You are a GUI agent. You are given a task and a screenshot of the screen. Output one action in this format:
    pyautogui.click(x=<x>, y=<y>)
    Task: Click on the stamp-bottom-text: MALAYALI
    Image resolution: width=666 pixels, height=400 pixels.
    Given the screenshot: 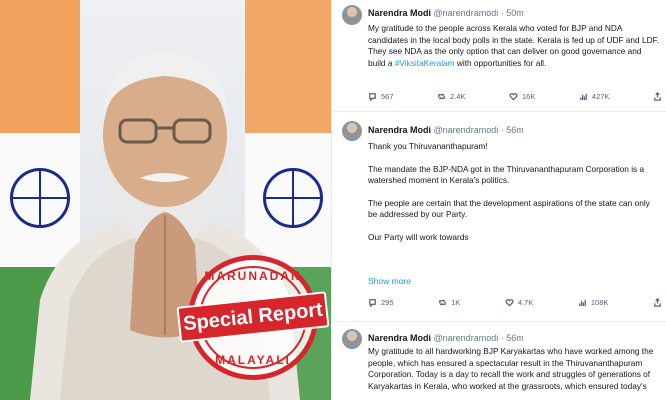 What is the action you would take?
    pyautogui.click(x=253, y=360)
    